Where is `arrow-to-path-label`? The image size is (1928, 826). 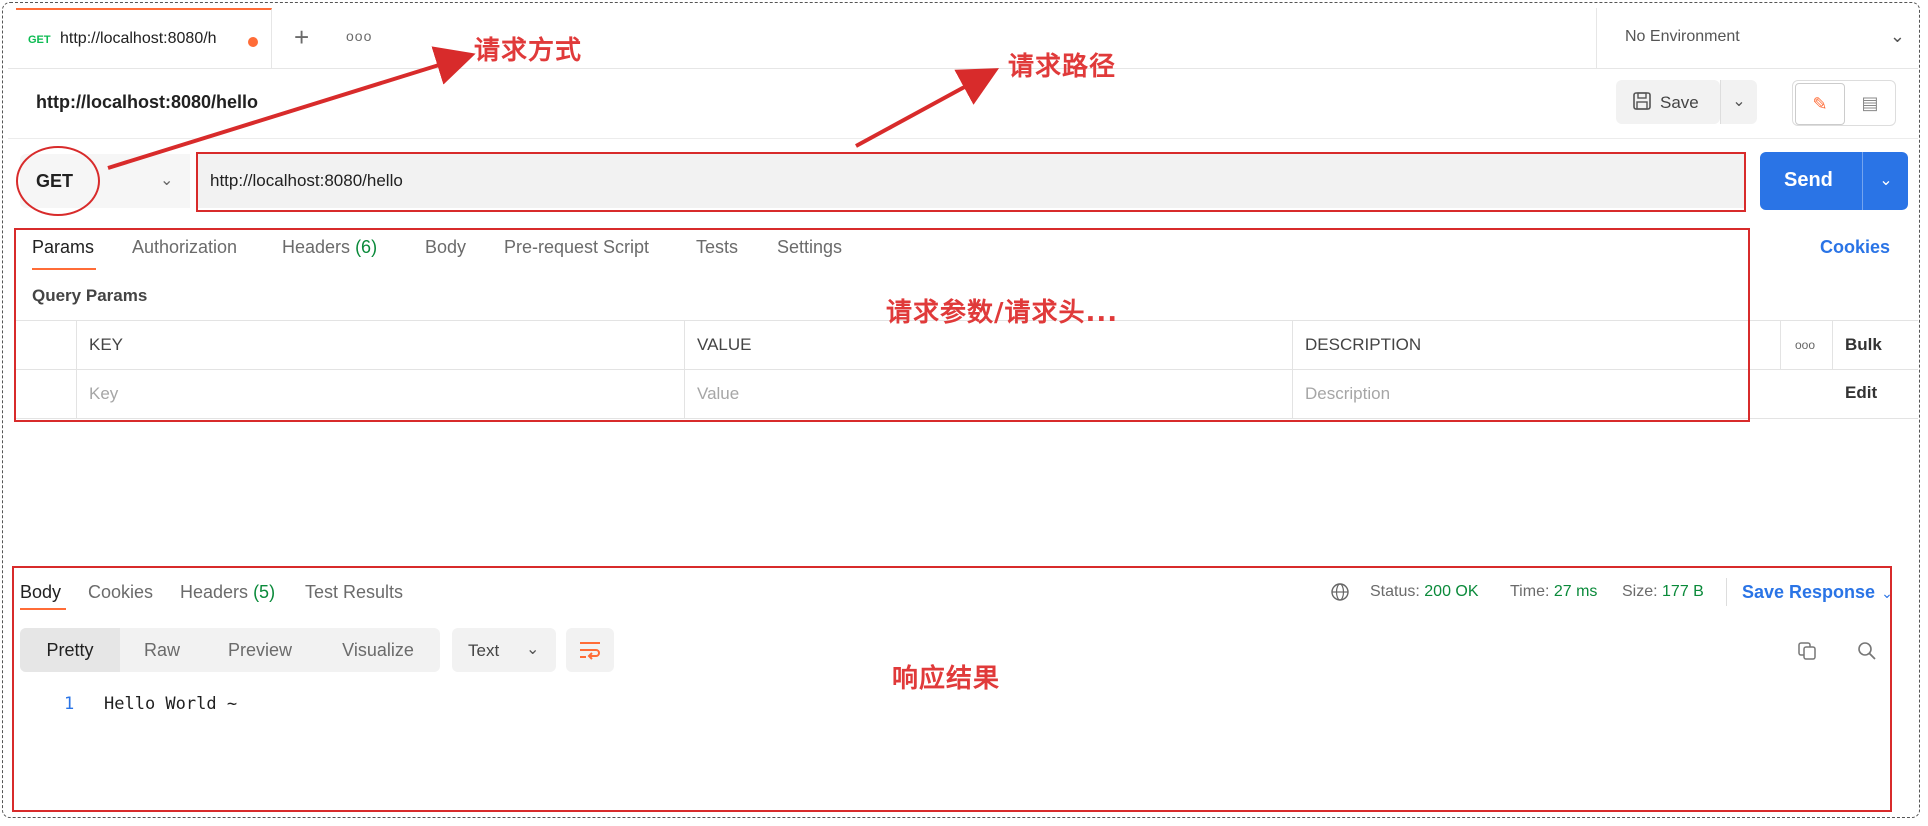
arrow-to-path-label is located at coordinates (927, 108).